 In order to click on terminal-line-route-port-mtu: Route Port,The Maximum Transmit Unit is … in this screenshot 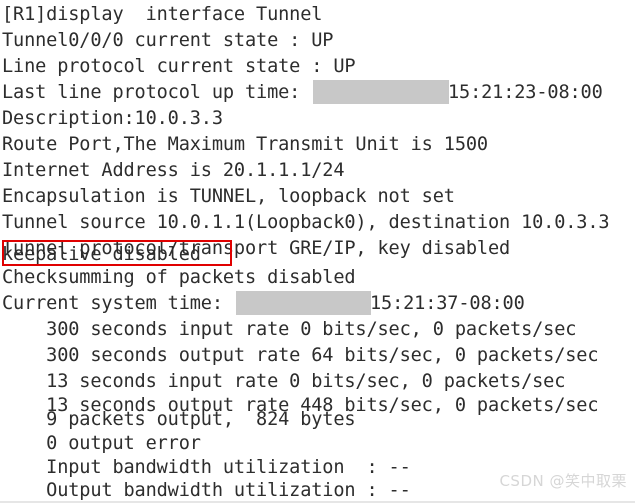, I will do `click(245, 144)`.